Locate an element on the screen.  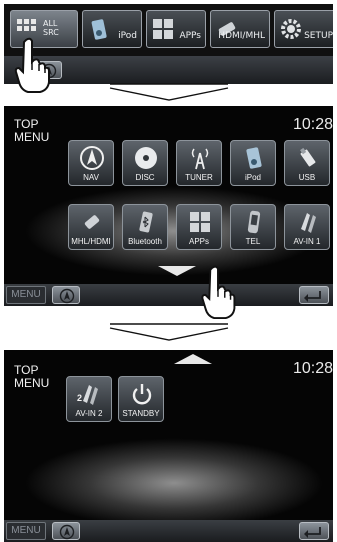
page-up-indicator is located at coordinates (193, 359).